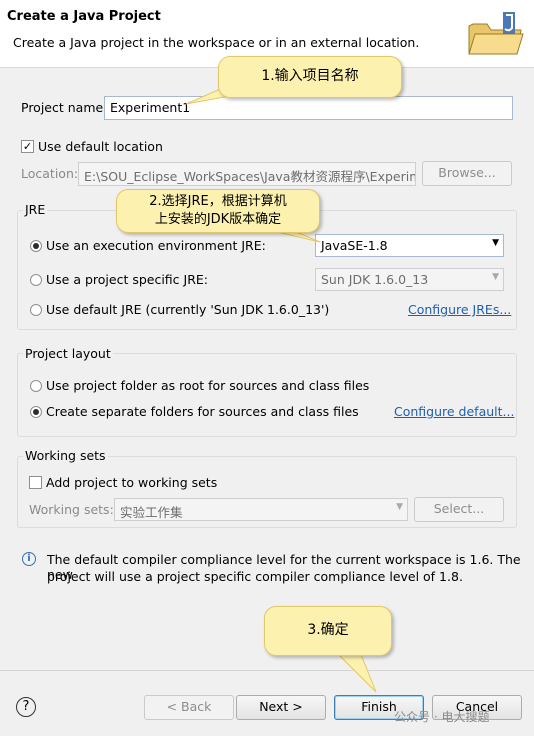 The image size is (534, 736). Describe the element at coordinates (218, 201) in the screenshot. I see `callout-step2-line1: 2.选择JRE，根据计算机` at that location.